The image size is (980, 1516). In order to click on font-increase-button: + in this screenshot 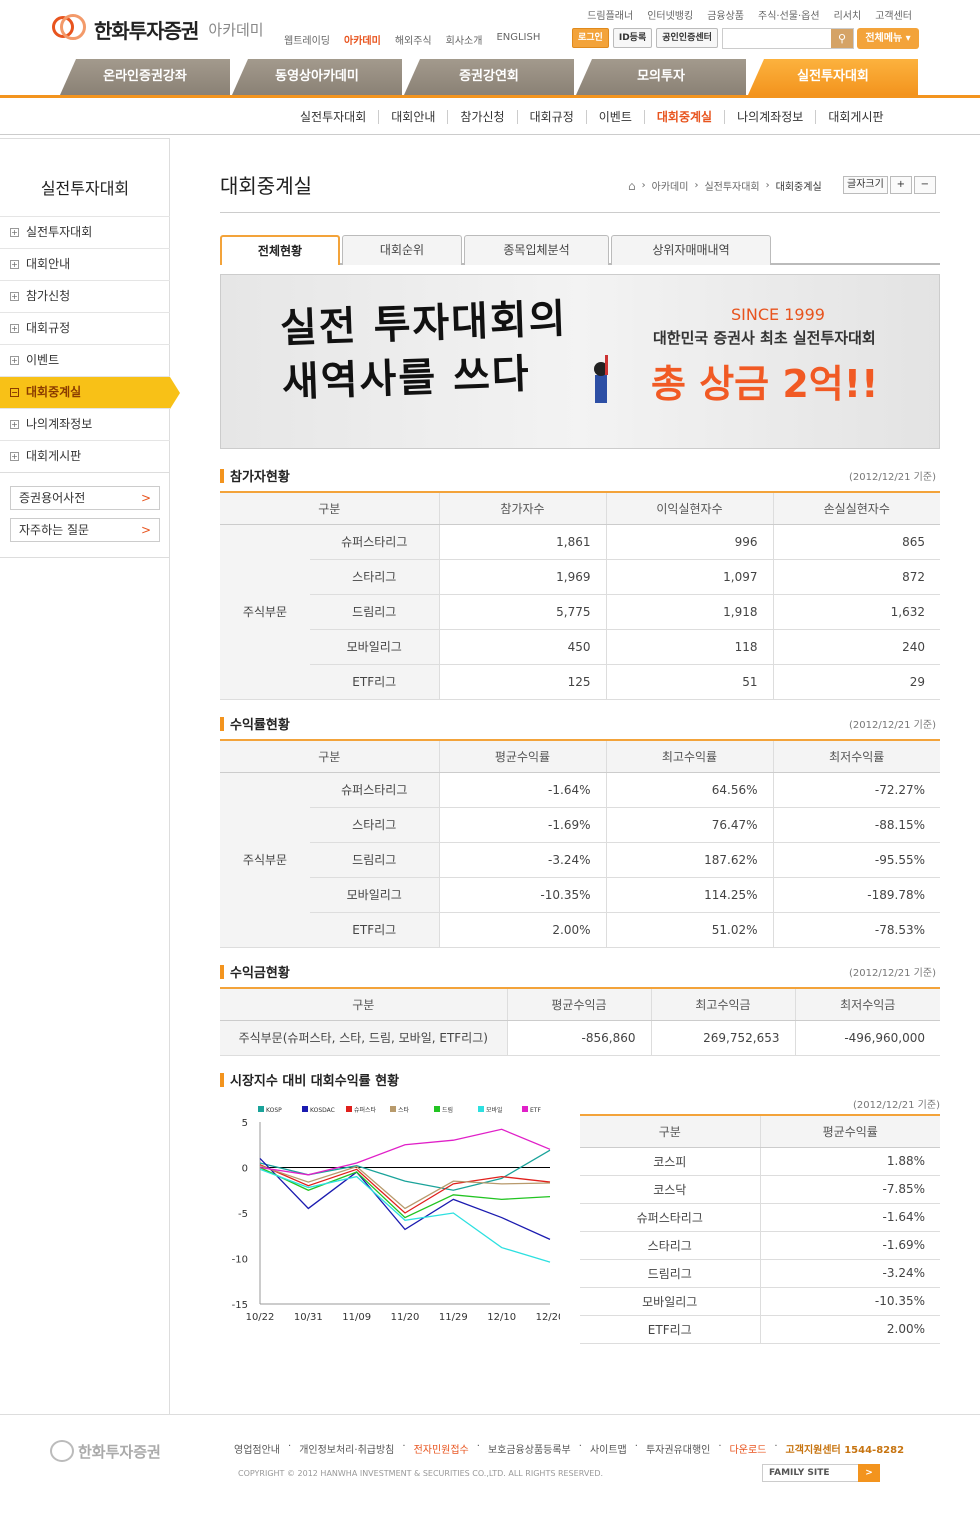, I will do `click(900, 185)`.